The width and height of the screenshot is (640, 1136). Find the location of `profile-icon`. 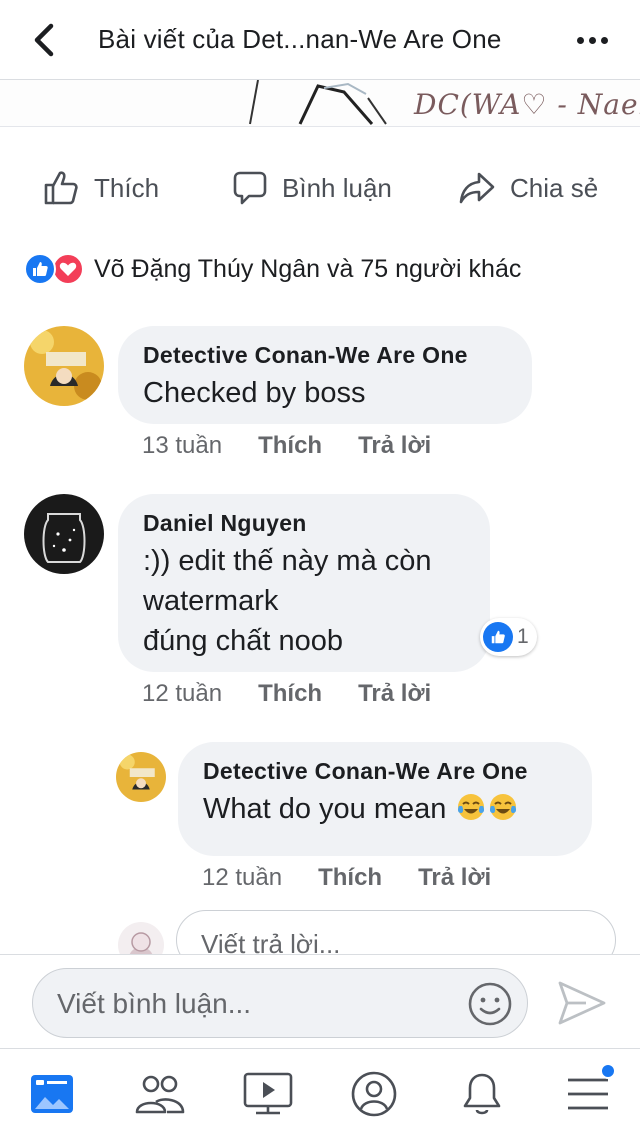

profile-icon is located at coordinates (374, 1094).